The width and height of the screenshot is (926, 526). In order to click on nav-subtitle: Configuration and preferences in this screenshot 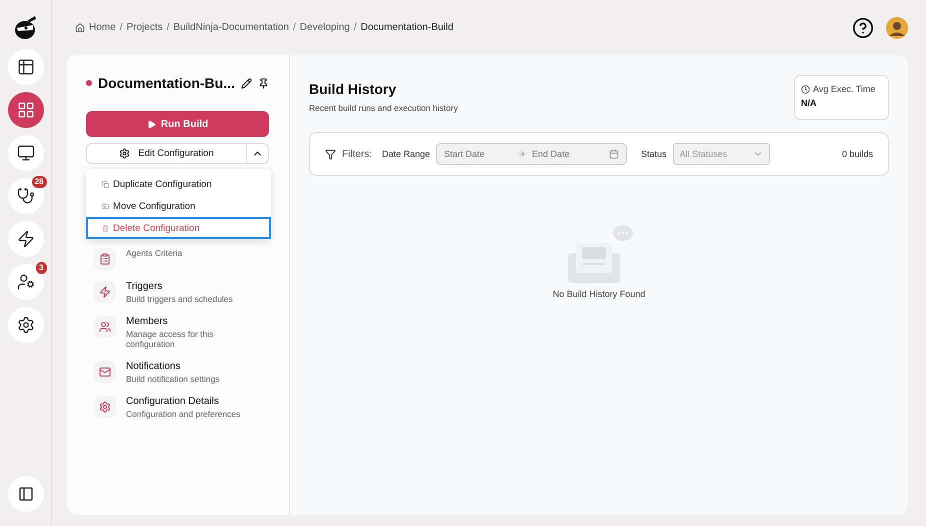, I will do `click(184, 414)`.